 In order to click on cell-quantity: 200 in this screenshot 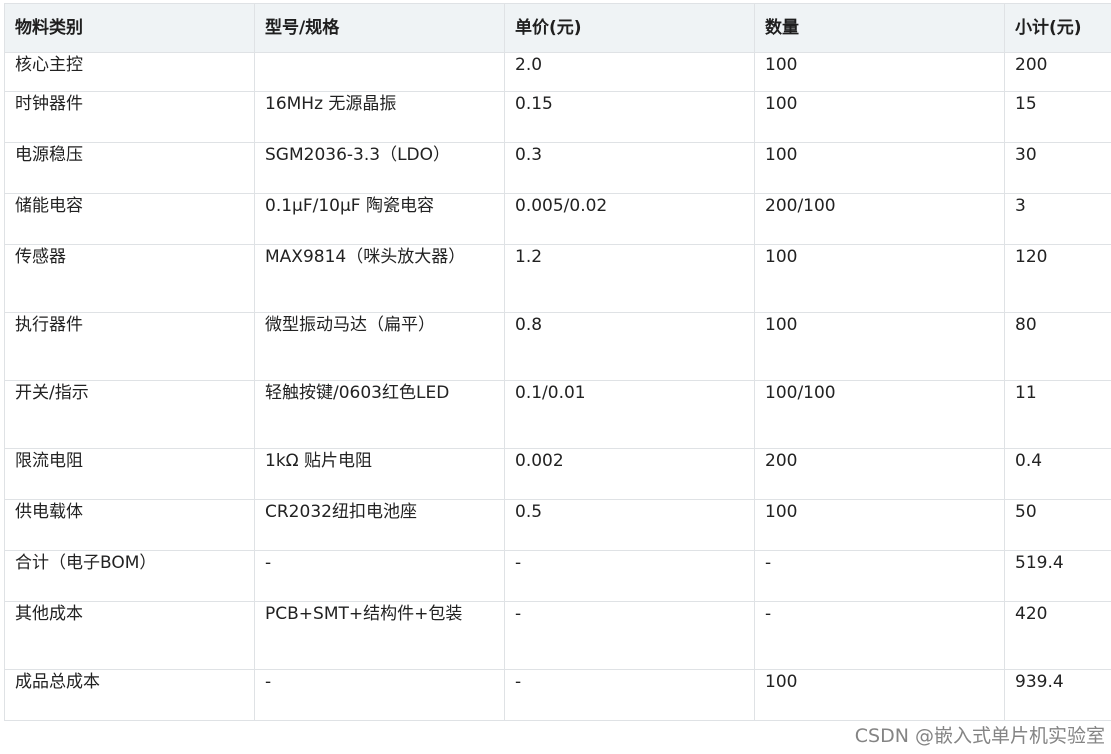, I will do `click(879, 474)`.